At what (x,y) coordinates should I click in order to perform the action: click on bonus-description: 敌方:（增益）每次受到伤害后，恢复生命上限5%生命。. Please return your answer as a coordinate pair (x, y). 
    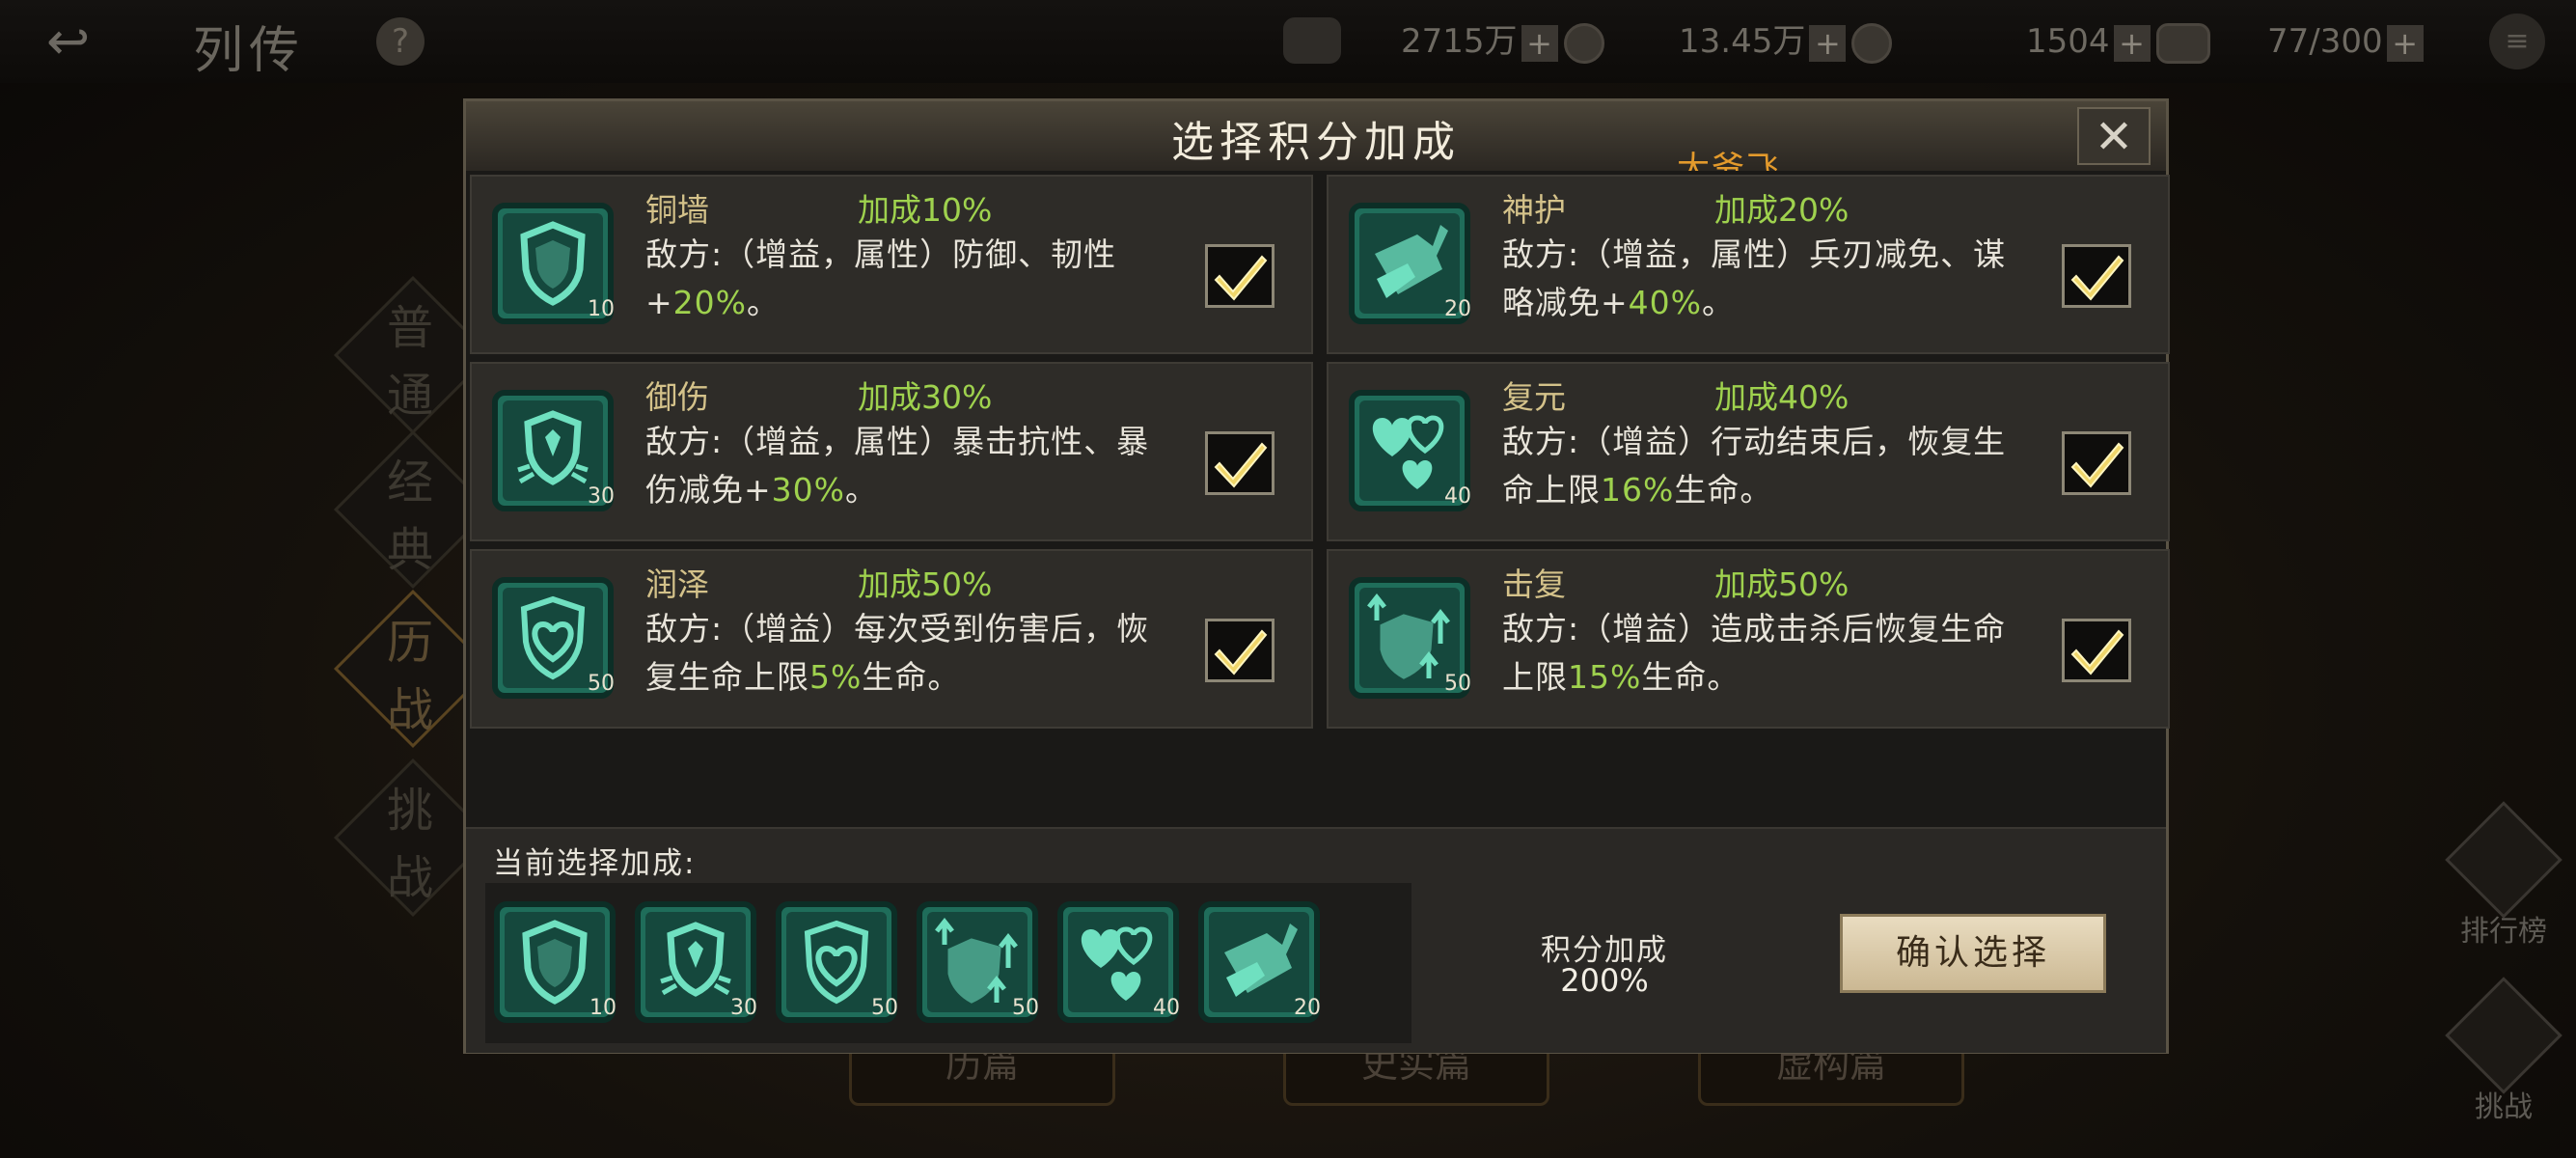
    Looking at the image, I should click on (898, 653).